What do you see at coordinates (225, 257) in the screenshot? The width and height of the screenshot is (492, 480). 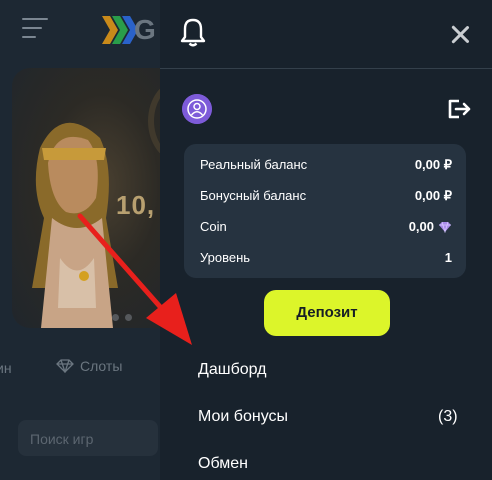 I see `balance-label: Уровень` at bounding box center [225, 257].